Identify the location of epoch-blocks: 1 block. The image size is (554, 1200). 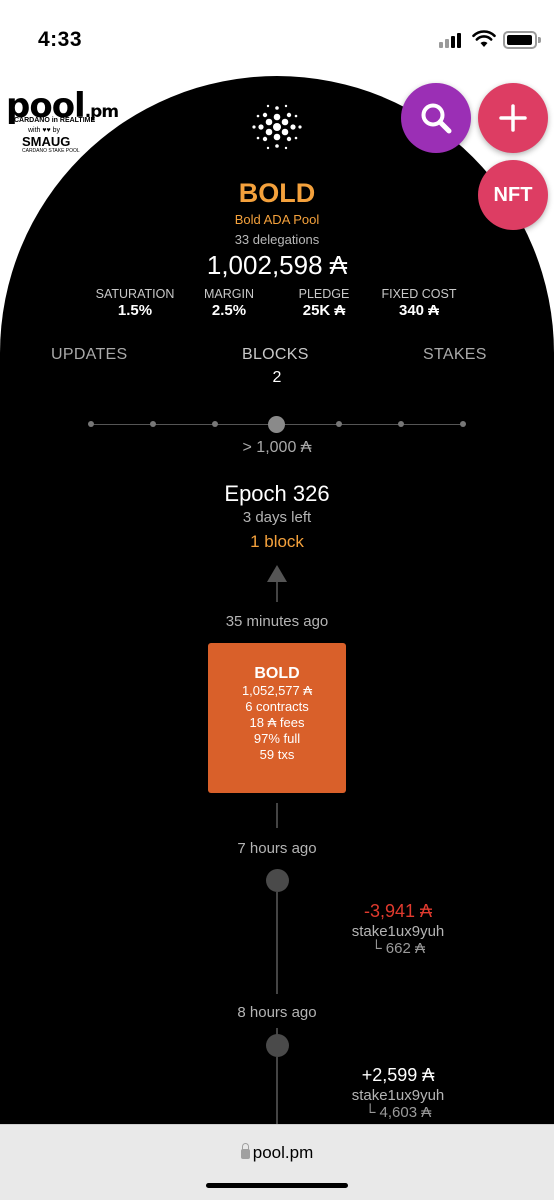
(277, 541).